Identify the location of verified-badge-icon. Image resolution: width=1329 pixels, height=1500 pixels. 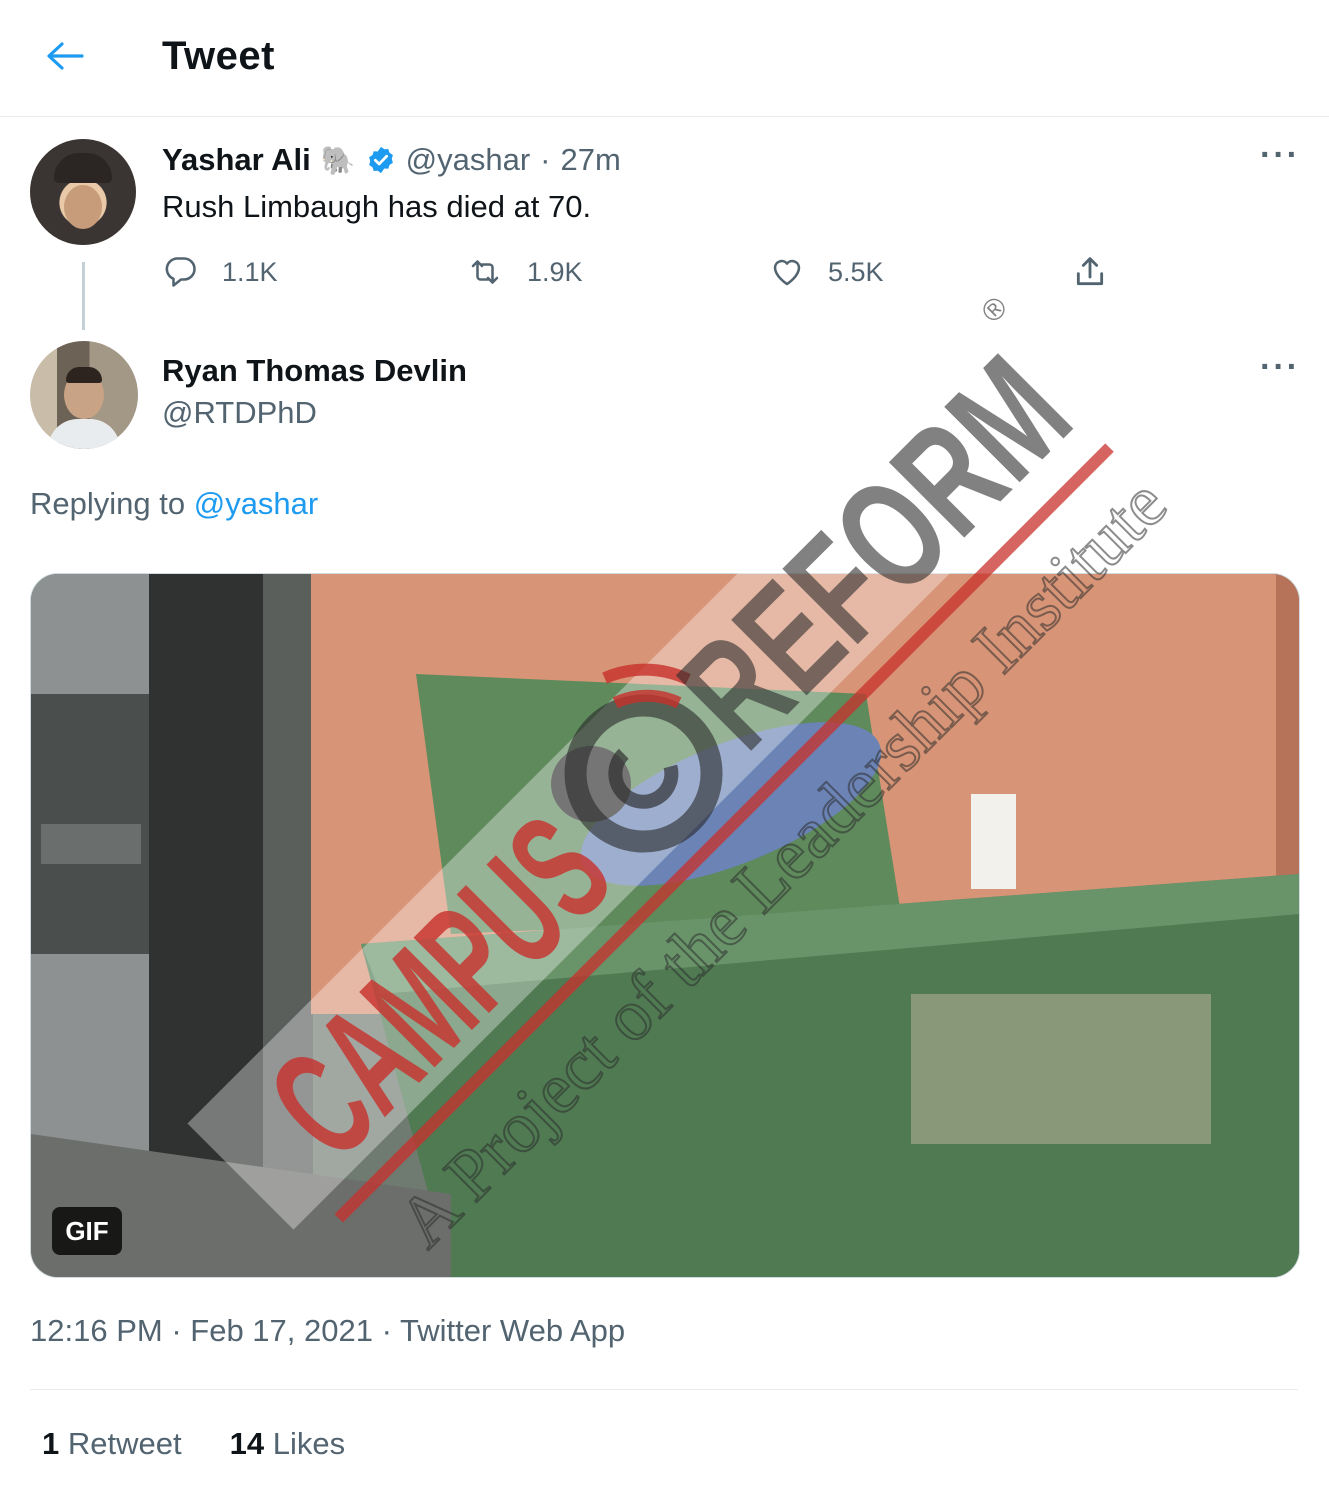
(380, 160).